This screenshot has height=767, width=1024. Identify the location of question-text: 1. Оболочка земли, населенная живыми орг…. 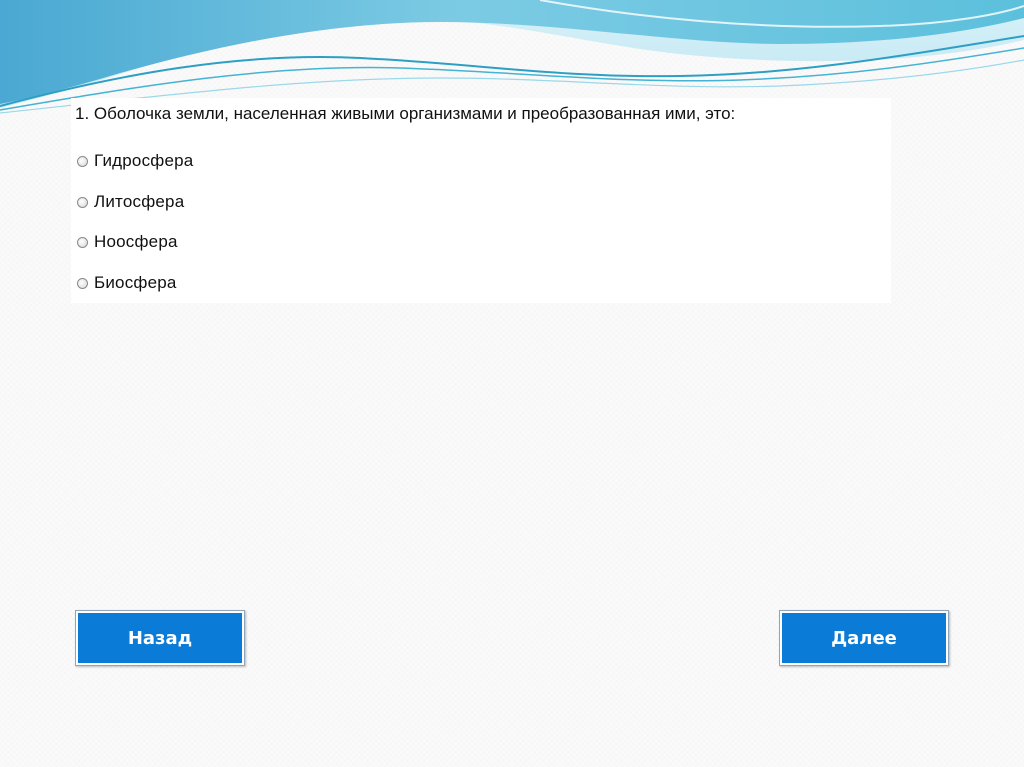
(405, 113).